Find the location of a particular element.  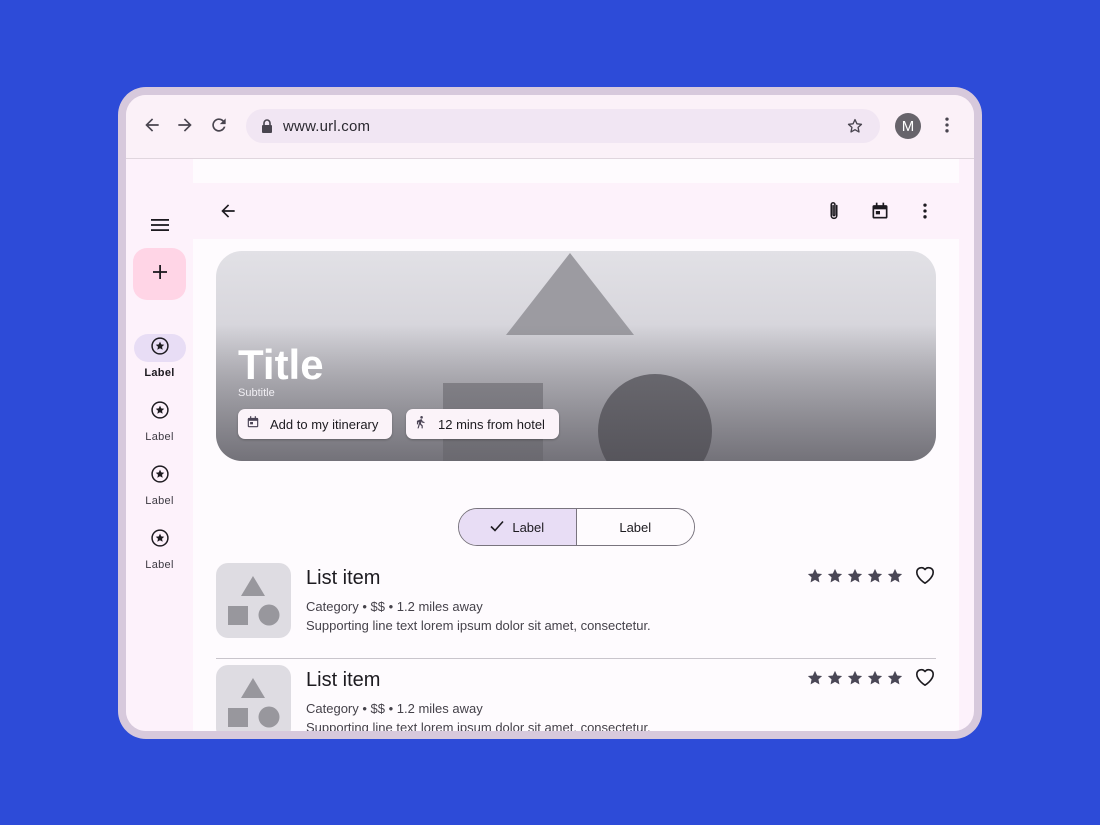

chip-add-itinerary: Add to my itinerary is located at coordinates (315, 424).